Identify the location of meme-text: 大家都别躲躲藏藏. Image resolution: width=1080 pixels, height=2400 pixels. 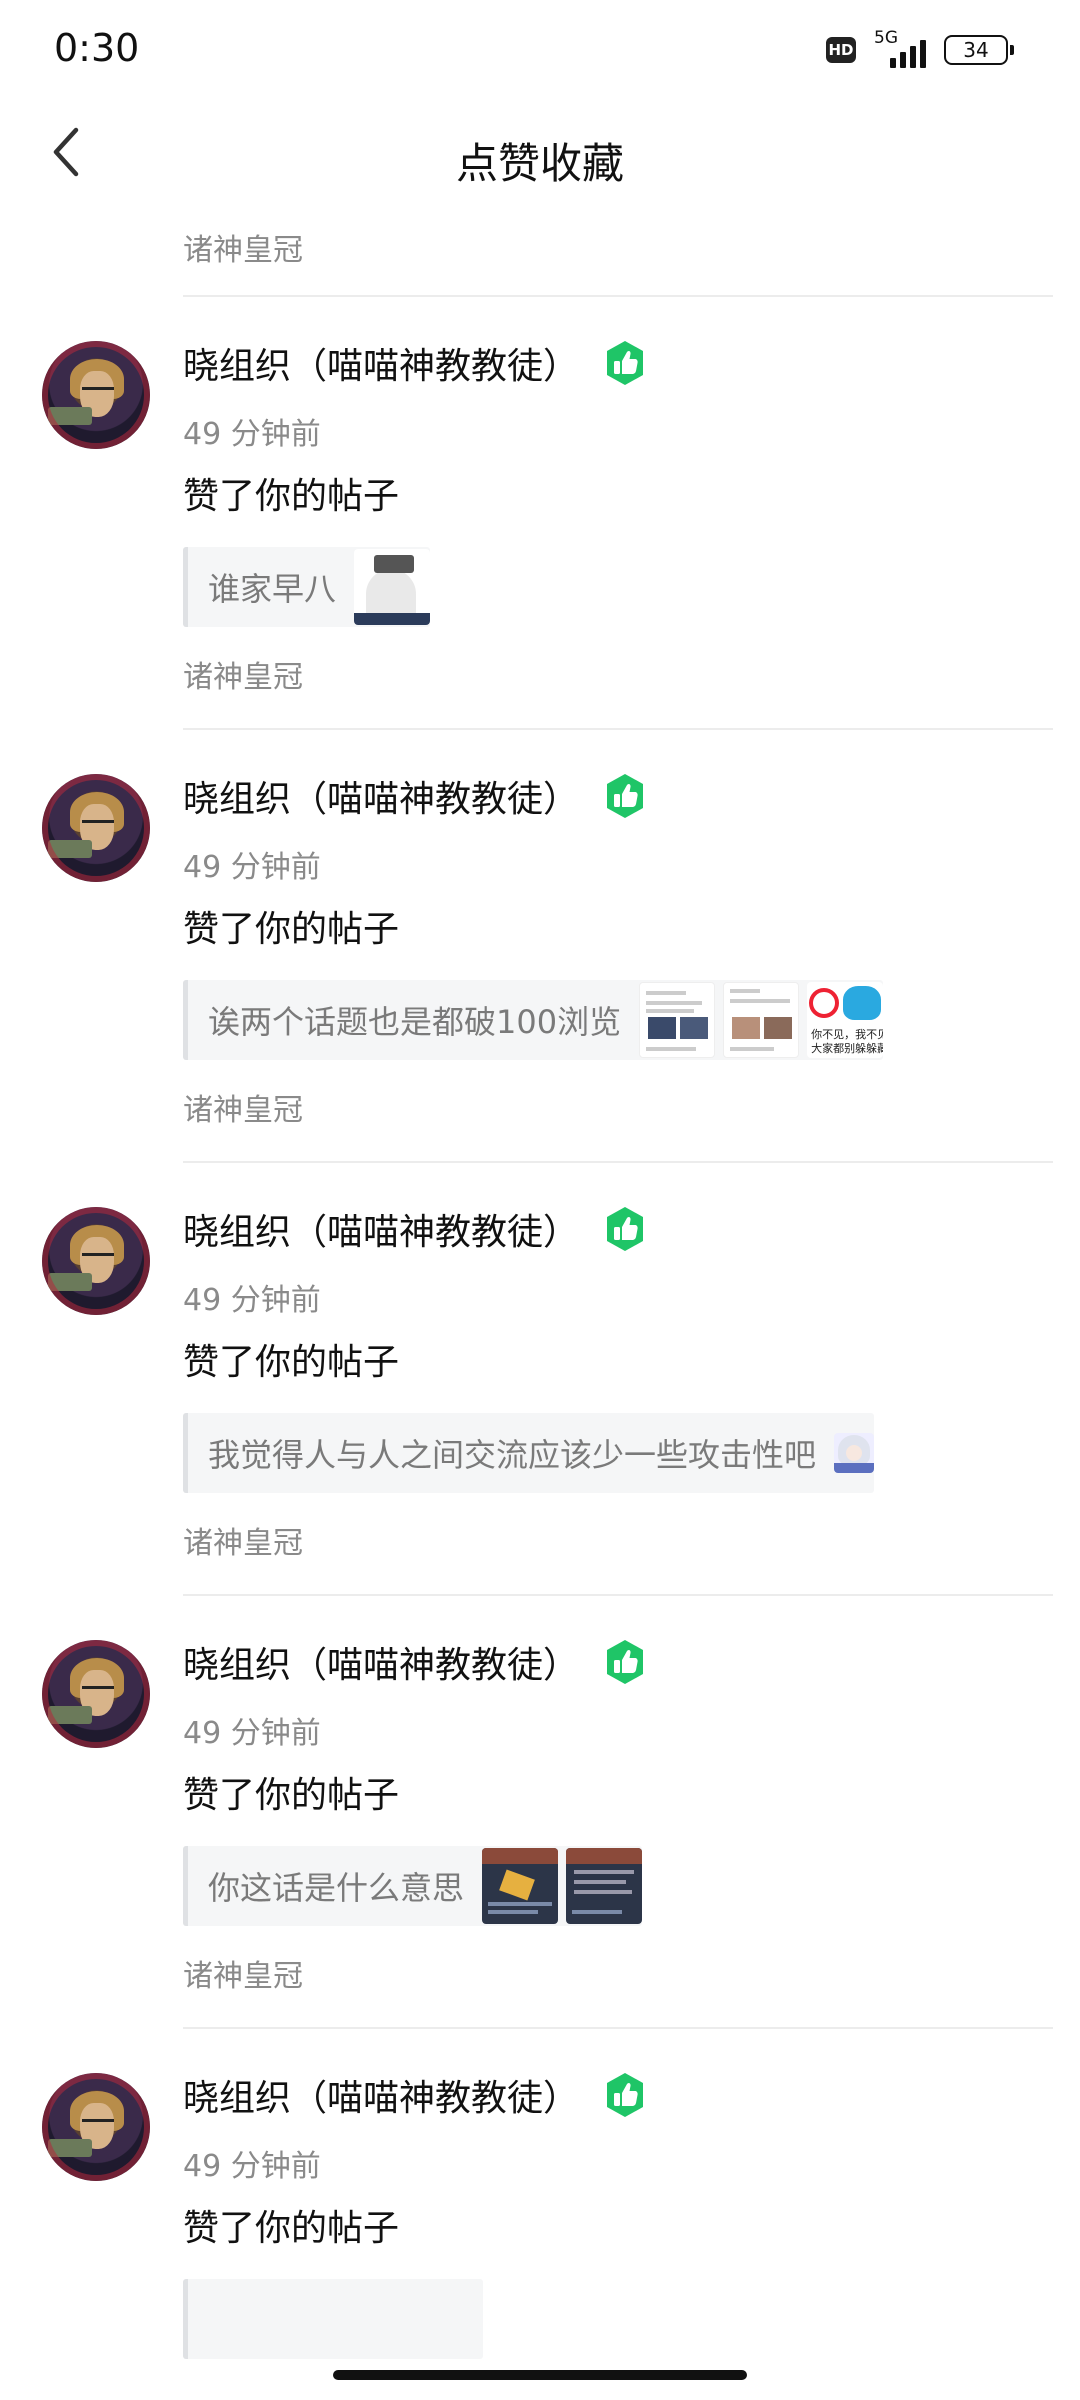
(847, 1048).